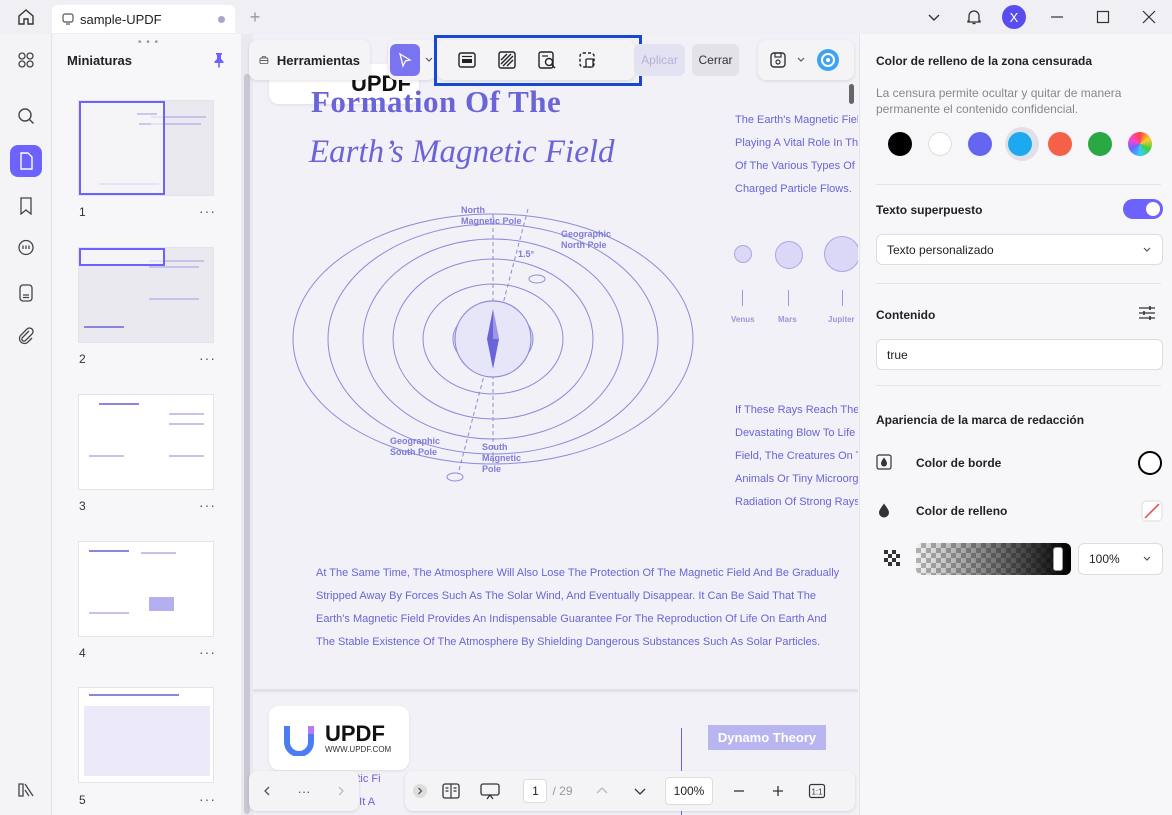 Image resolution: width=1172 pixels, height=815 pixels. What do you see at coordinates (100, 60) in the screenshot?
I see `thumbnails-title: Miniaturas` at bounding box center [100, 60].